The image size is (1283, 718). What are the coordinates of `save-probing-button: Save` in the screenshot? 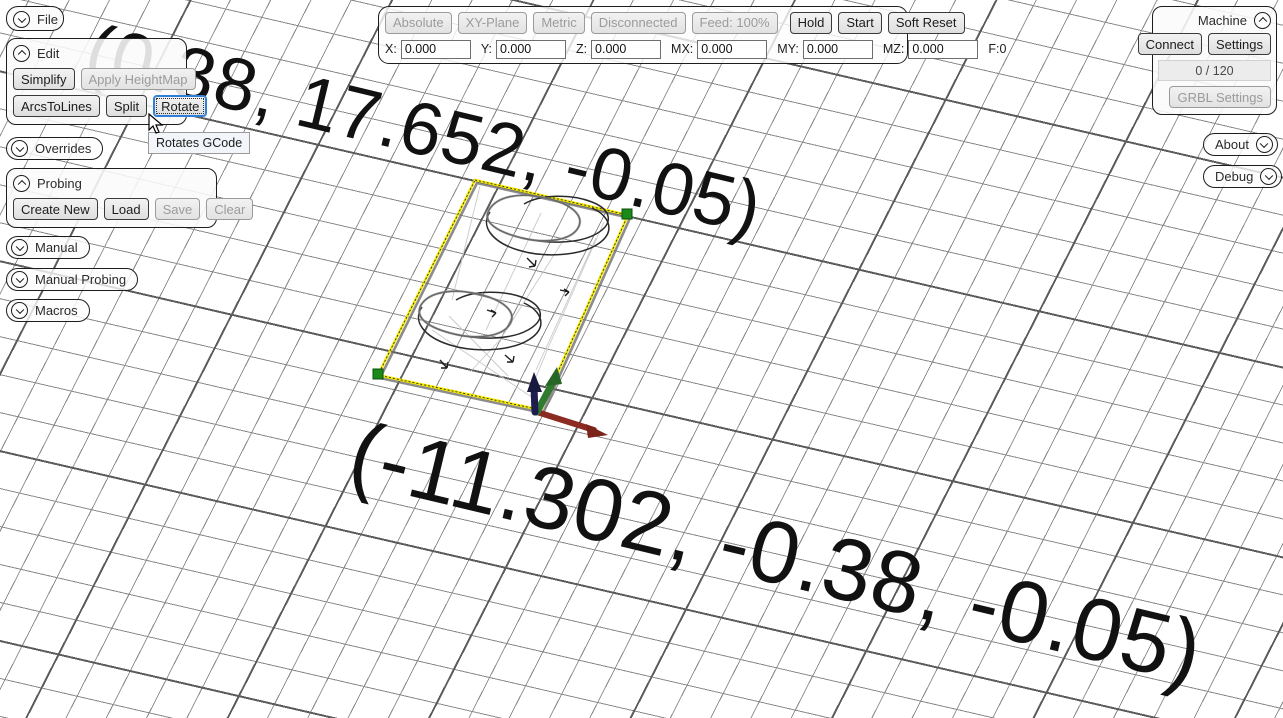 It's located at (177, 209).